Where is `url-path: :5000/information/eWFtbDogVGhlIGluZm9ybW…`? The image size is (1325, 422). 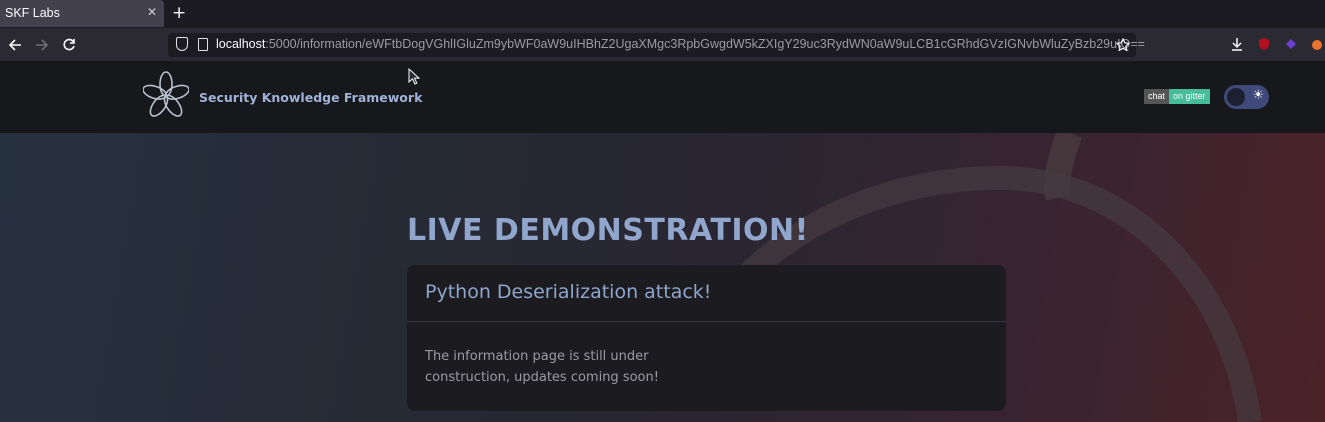
url-path: :5000/information/eWFtbDogVGhlIGluZm9ybW… is located at coordinates (705, 44).